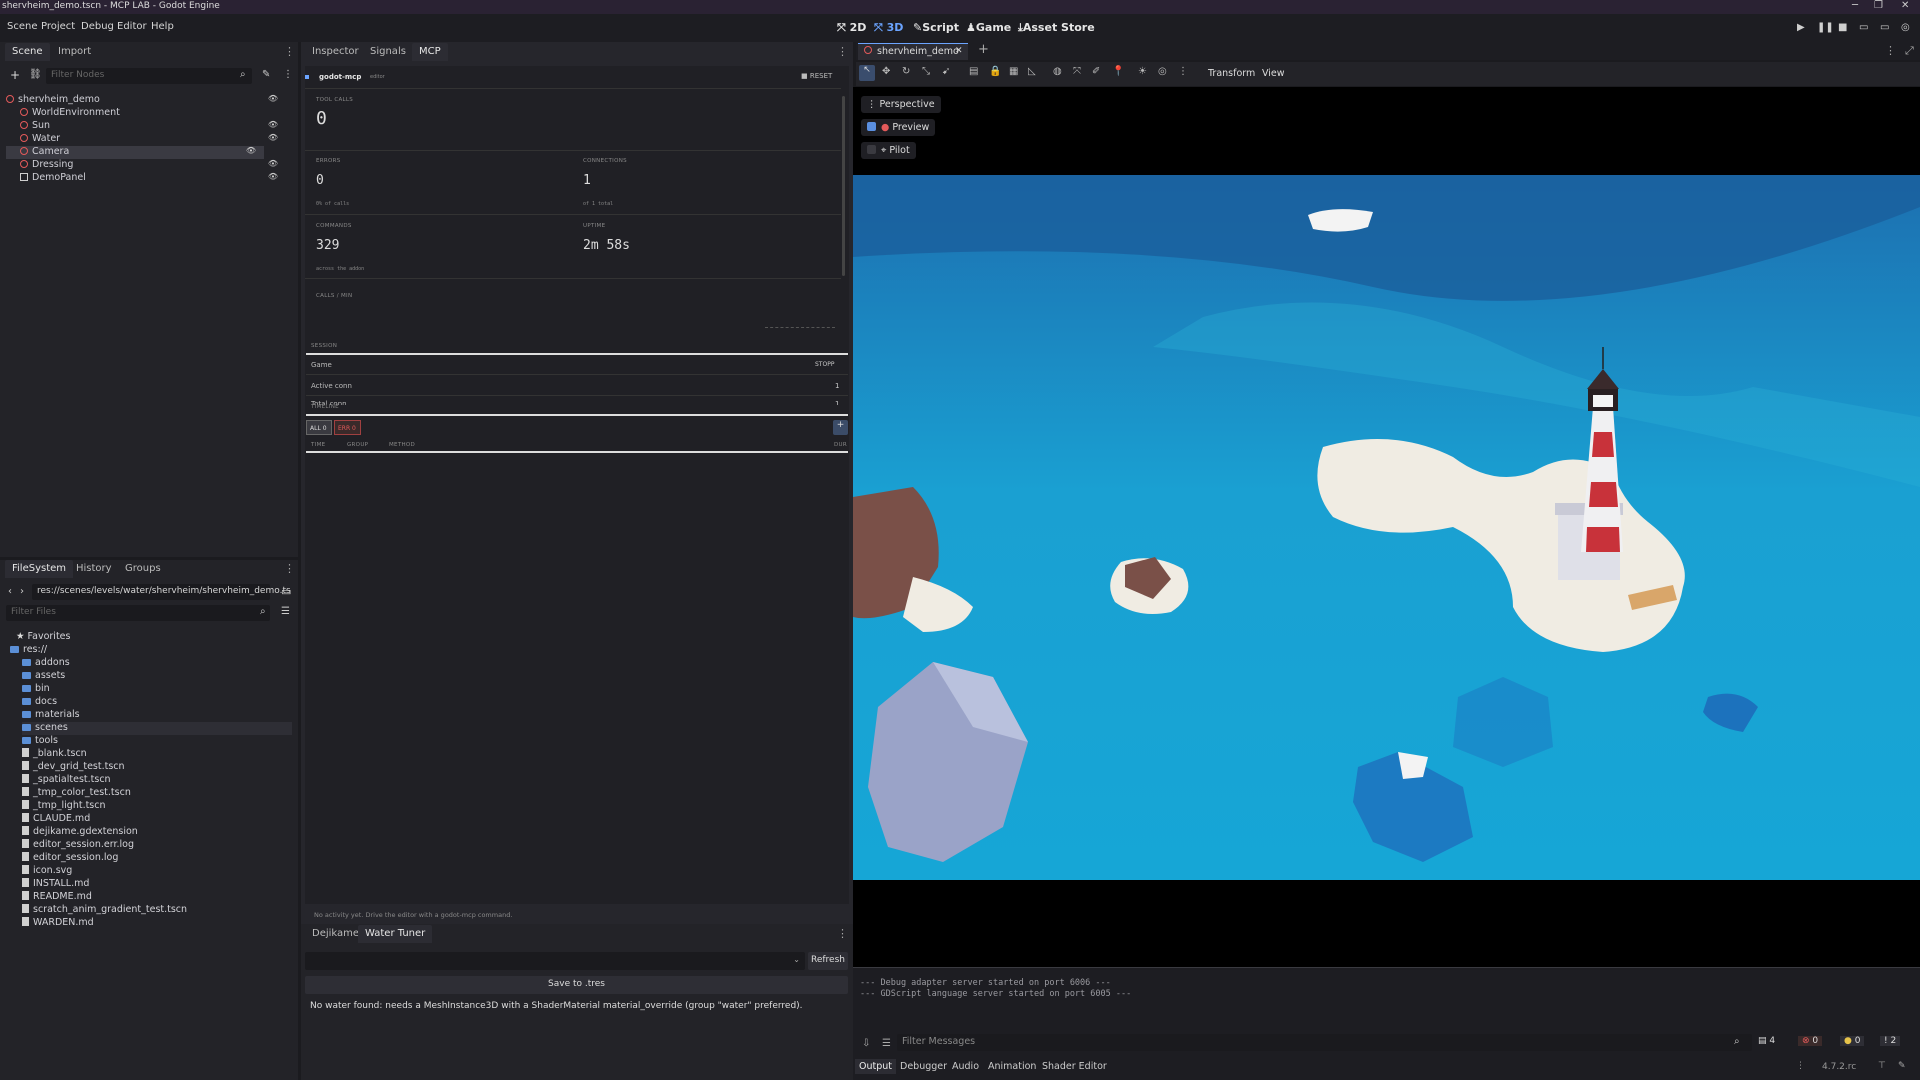 This screenshot has height=1080, width=1920. I want to click on tab-water-tuner: Water Tuner, so click(395, 934).